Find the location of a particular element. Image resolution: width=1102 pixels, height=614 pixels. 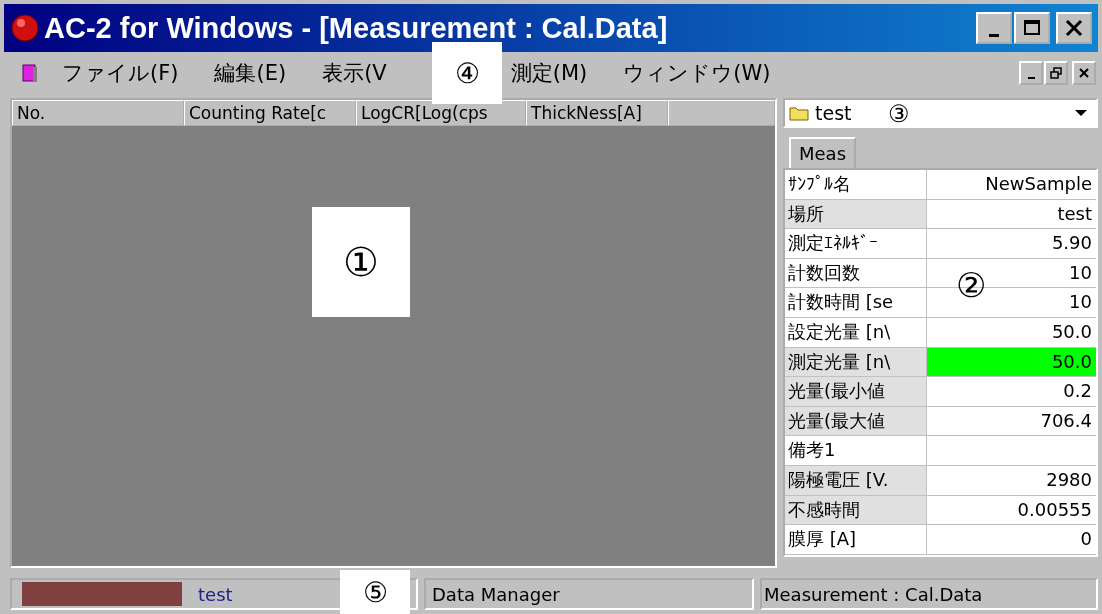

user-name: test is located at coordinates (215, 594).